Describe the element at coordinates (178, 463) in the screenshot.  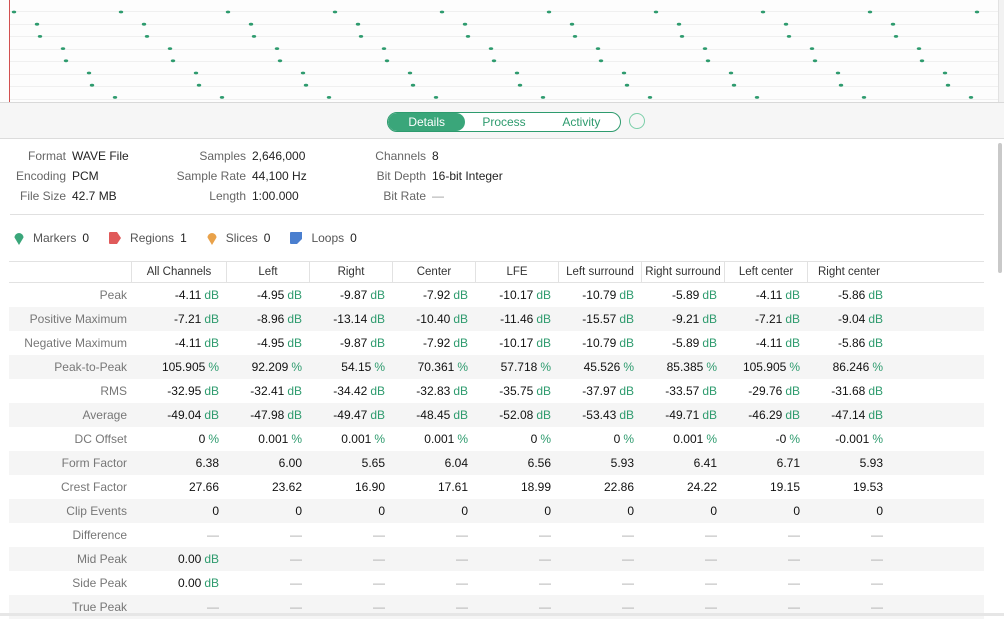
I see `table-cell: 6.38` at that location.